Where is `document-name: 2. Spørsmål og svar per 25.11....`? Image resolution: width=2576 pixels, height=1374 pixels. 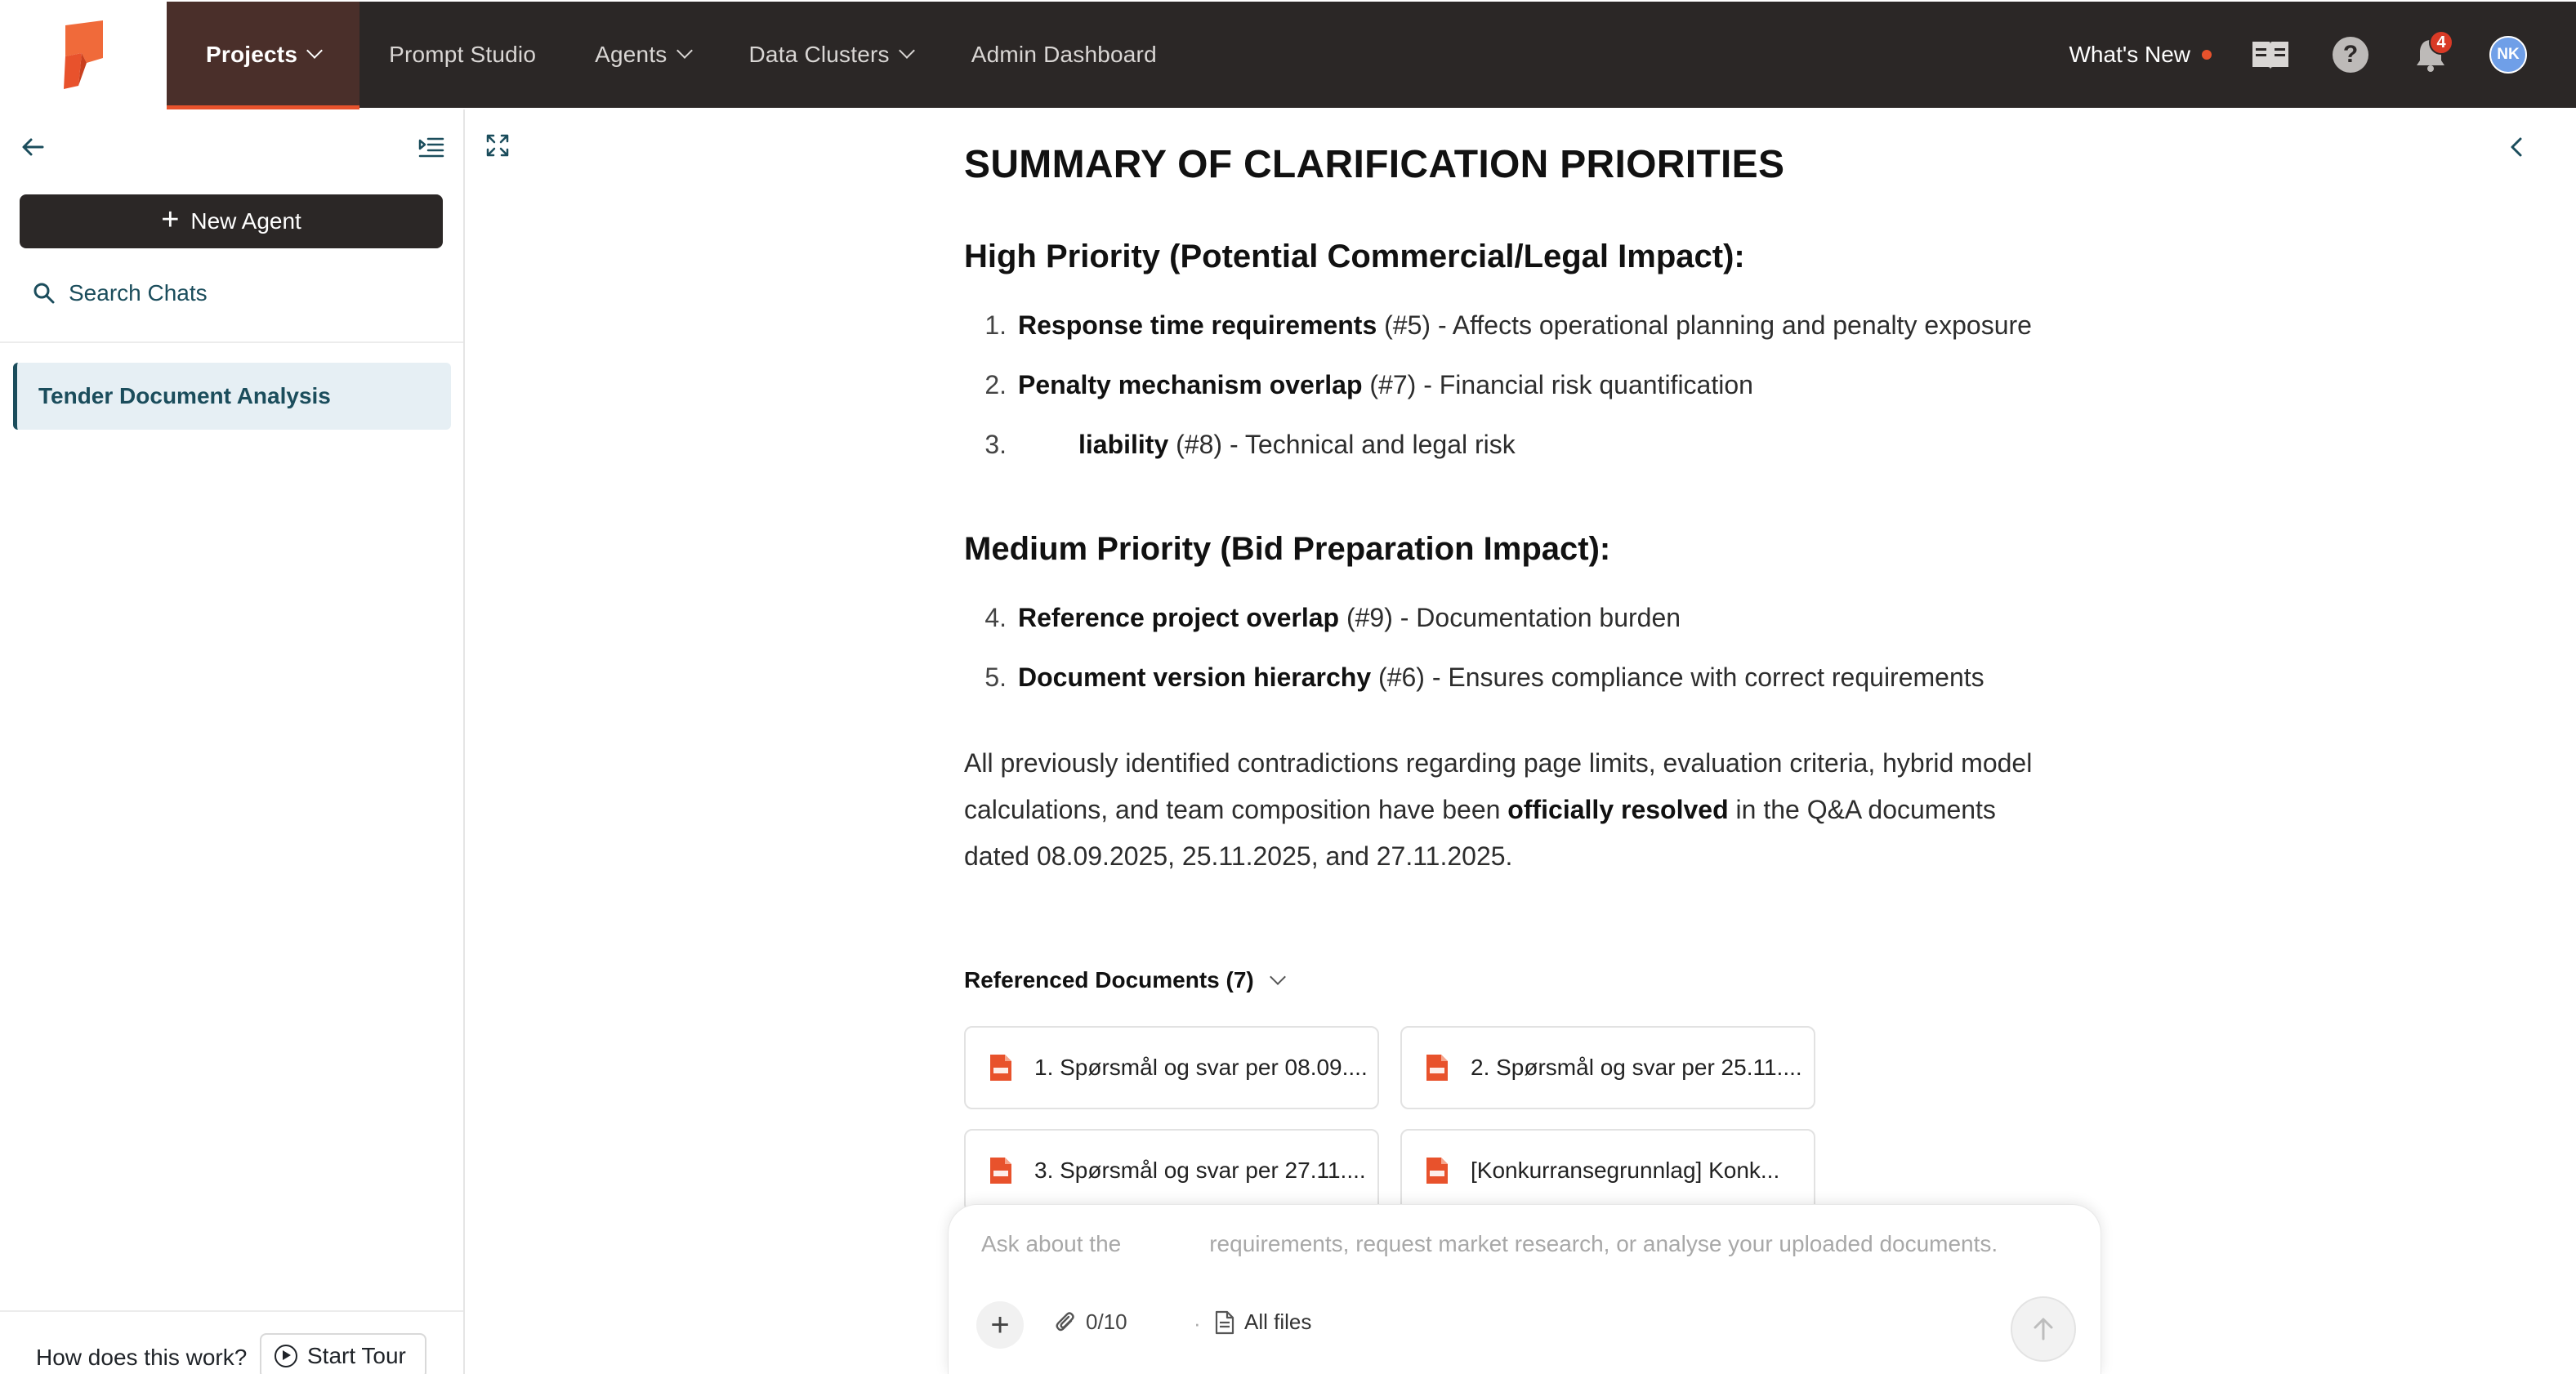
document-name: 2. Spørsmål og svar per 25.11.... is located at coordinates (1637, 1067).